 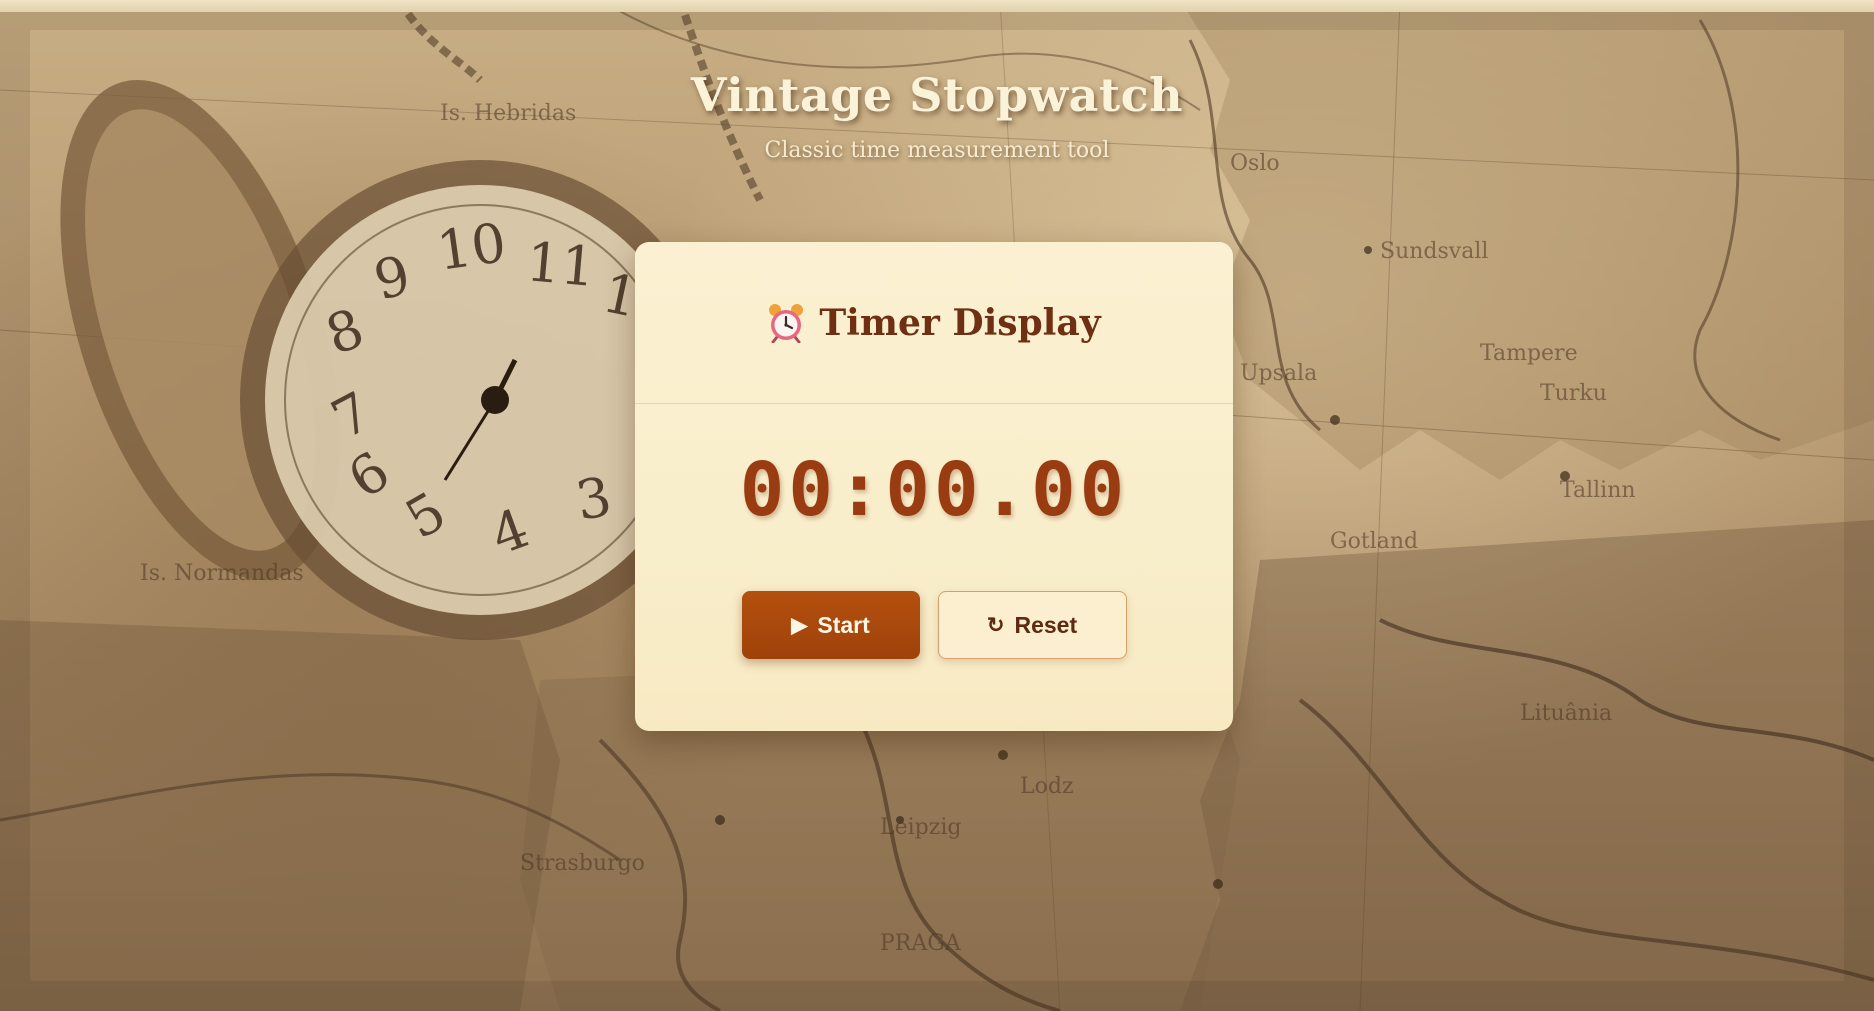 I want to click on svg-text: Turku, so click(x=1573, y=393).